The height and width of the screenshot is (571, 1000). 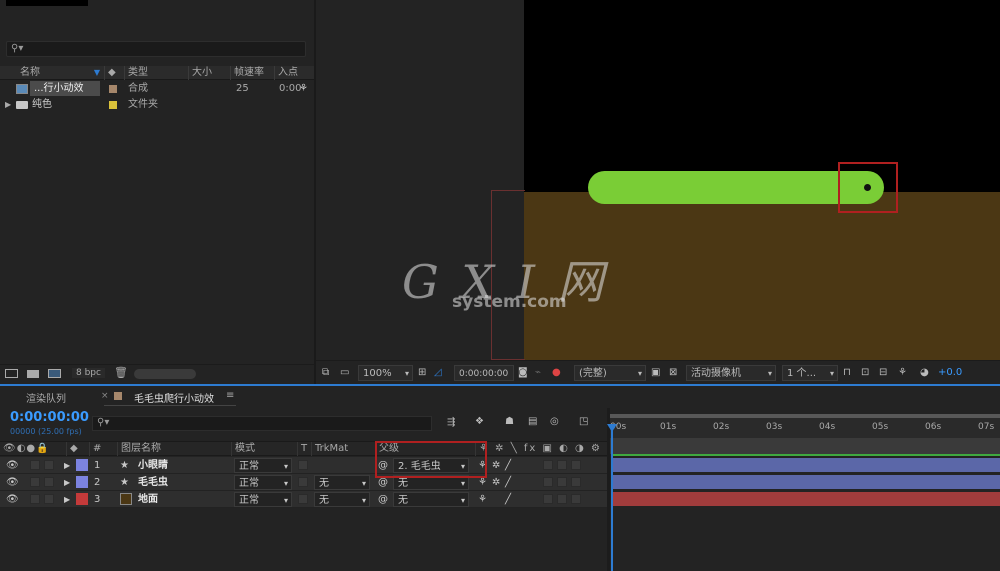 I want to click on layer-row: 👁 ▶ 1 ★ 小眼睛 正常 ▾ @ 2. 毛毛虫 ▾ ⚘ ✲ ╱, so click(x=304, y=465).